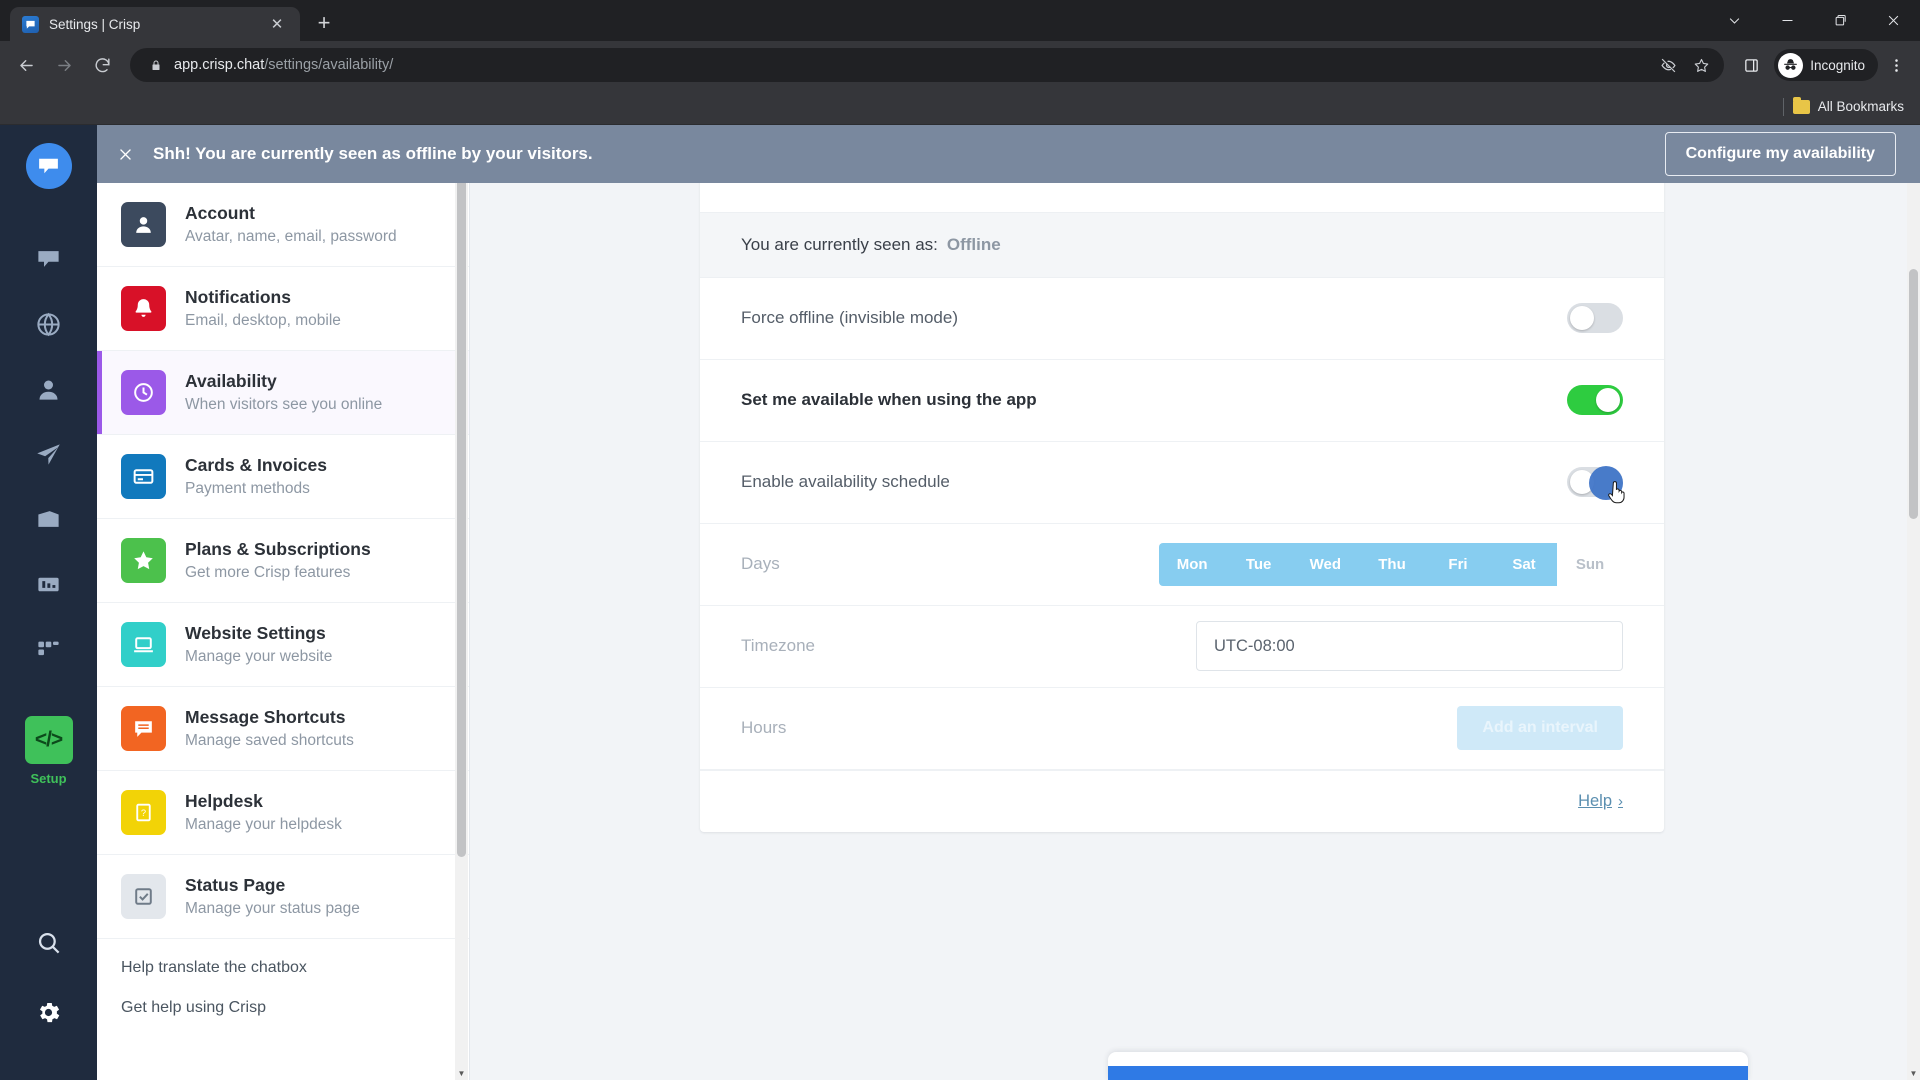 This screenshot has height=1080, width=1920. I want to click on sidebar-item-title: Cards & Invoices, so click(256, 465).